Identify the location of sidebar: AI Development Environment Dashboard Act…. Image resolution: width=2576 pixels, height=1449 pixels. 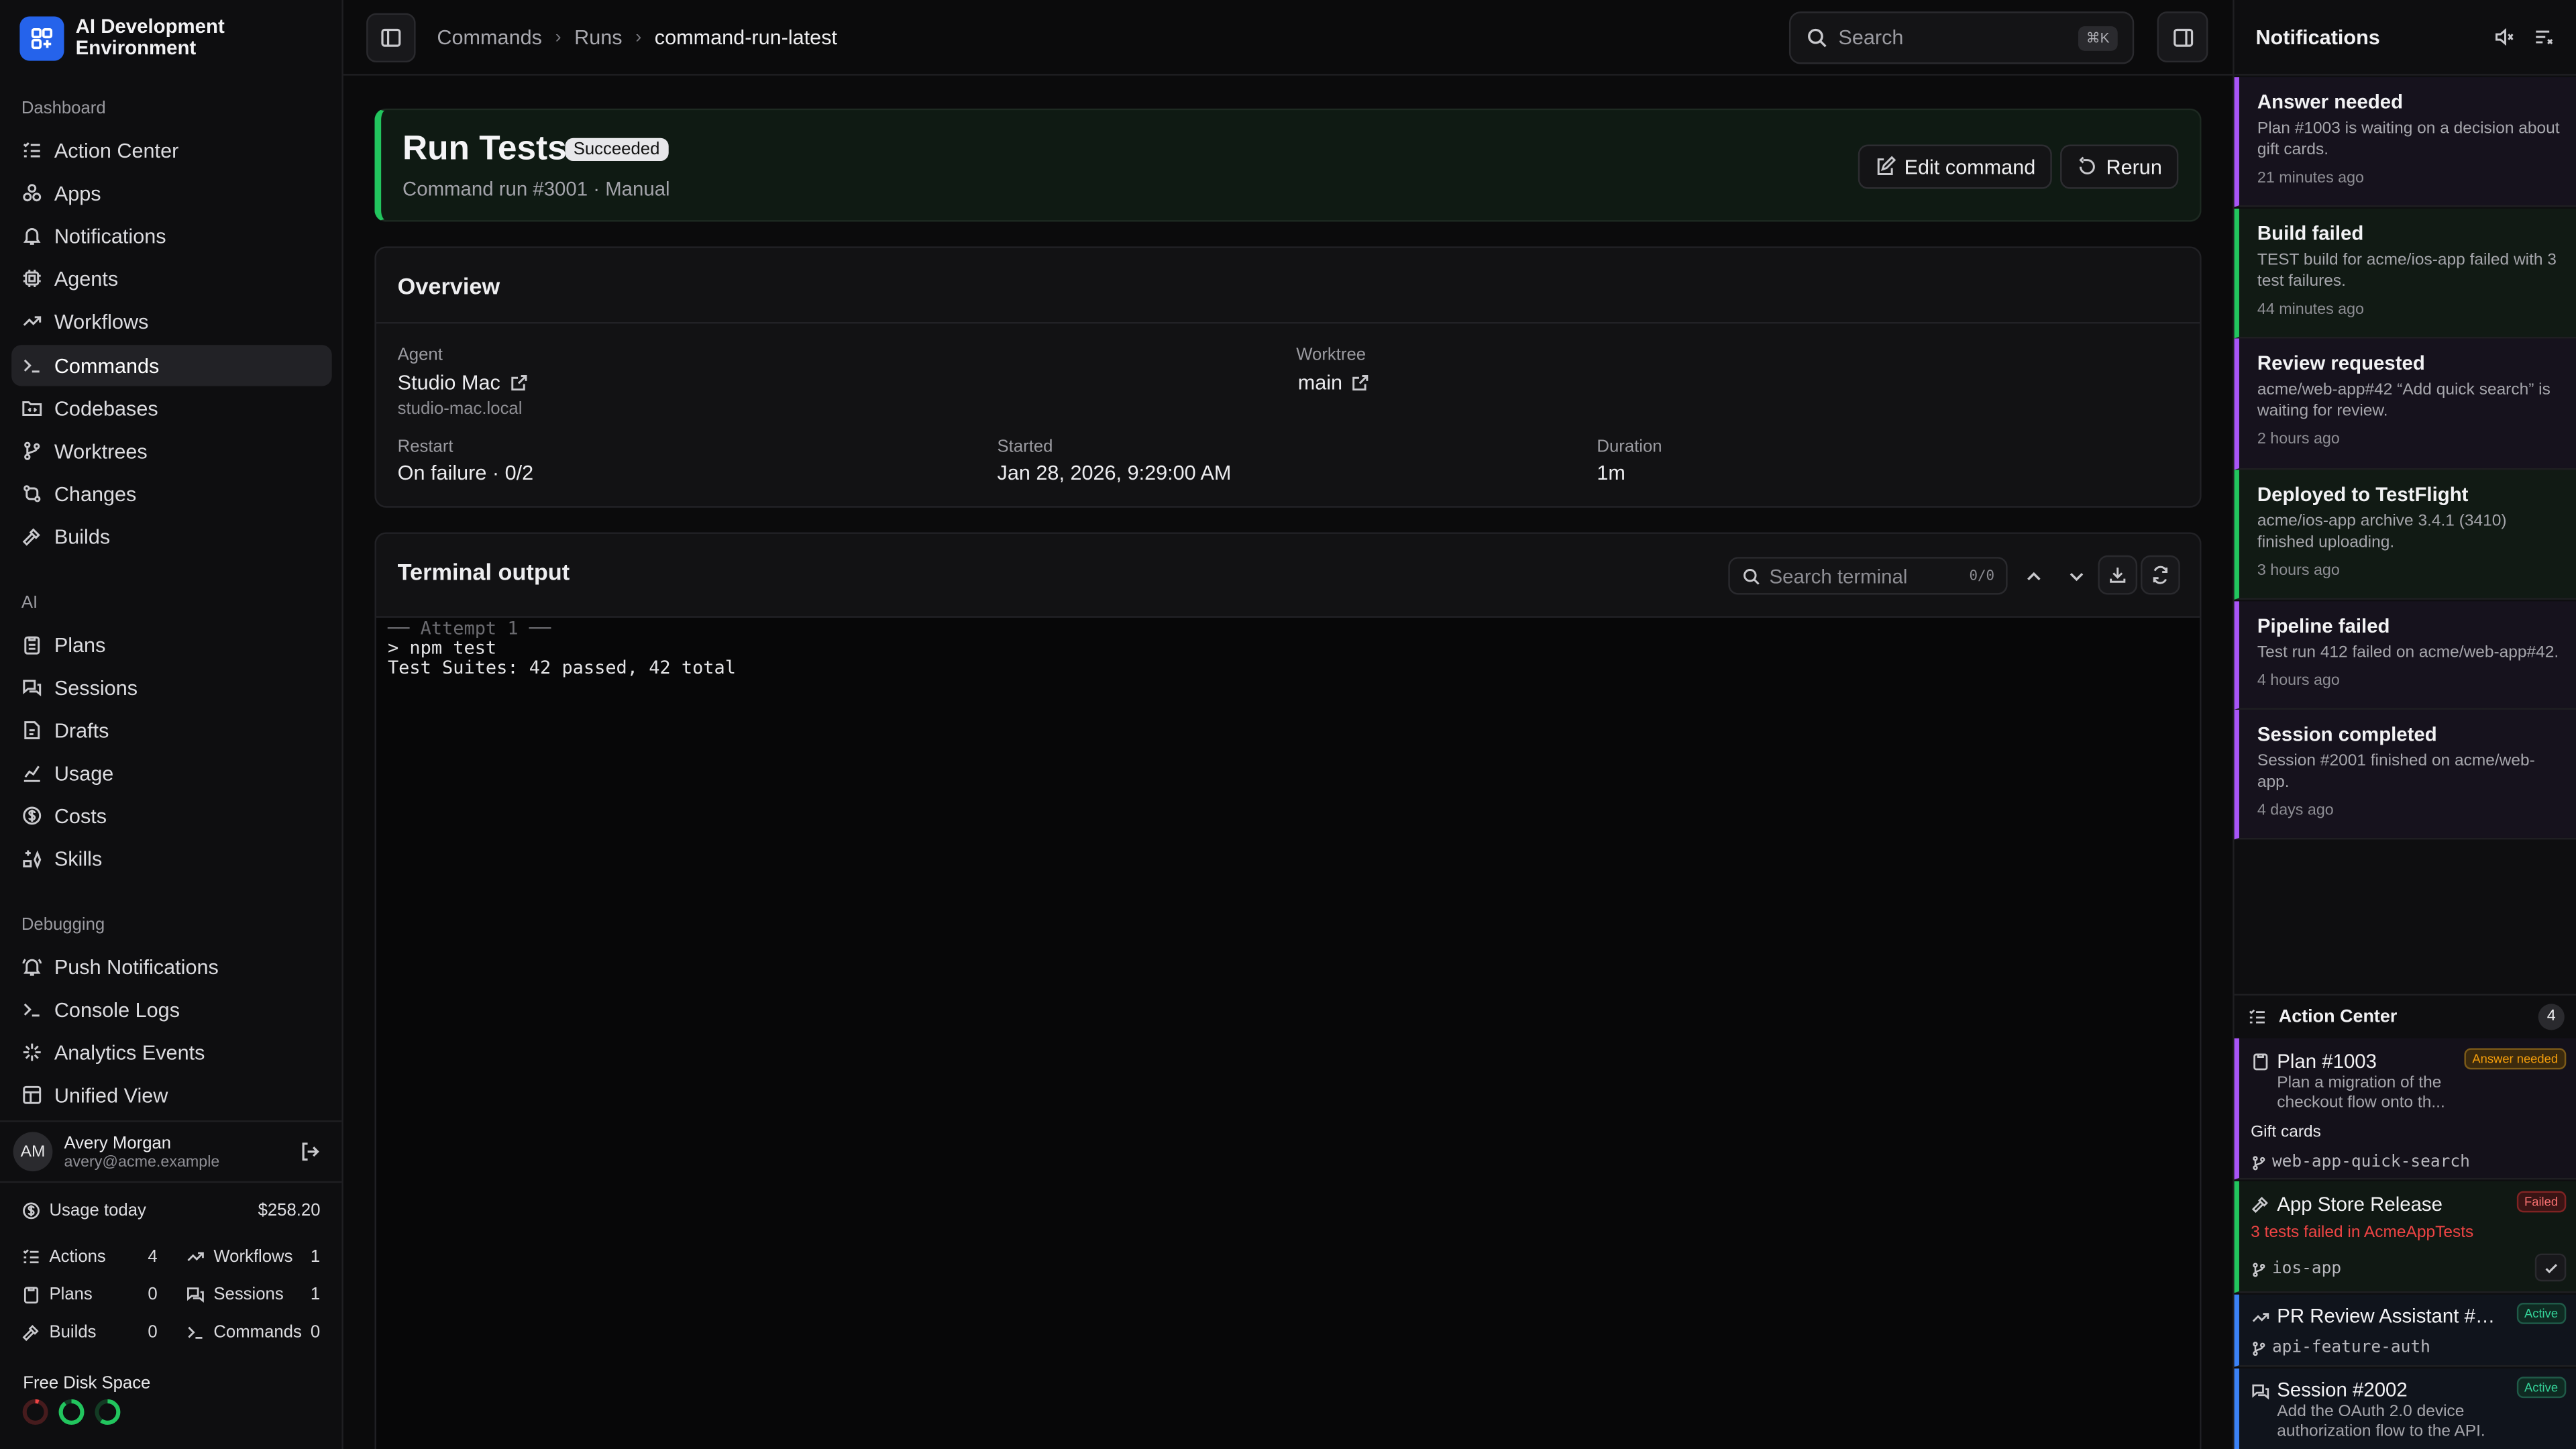
(171, 724).